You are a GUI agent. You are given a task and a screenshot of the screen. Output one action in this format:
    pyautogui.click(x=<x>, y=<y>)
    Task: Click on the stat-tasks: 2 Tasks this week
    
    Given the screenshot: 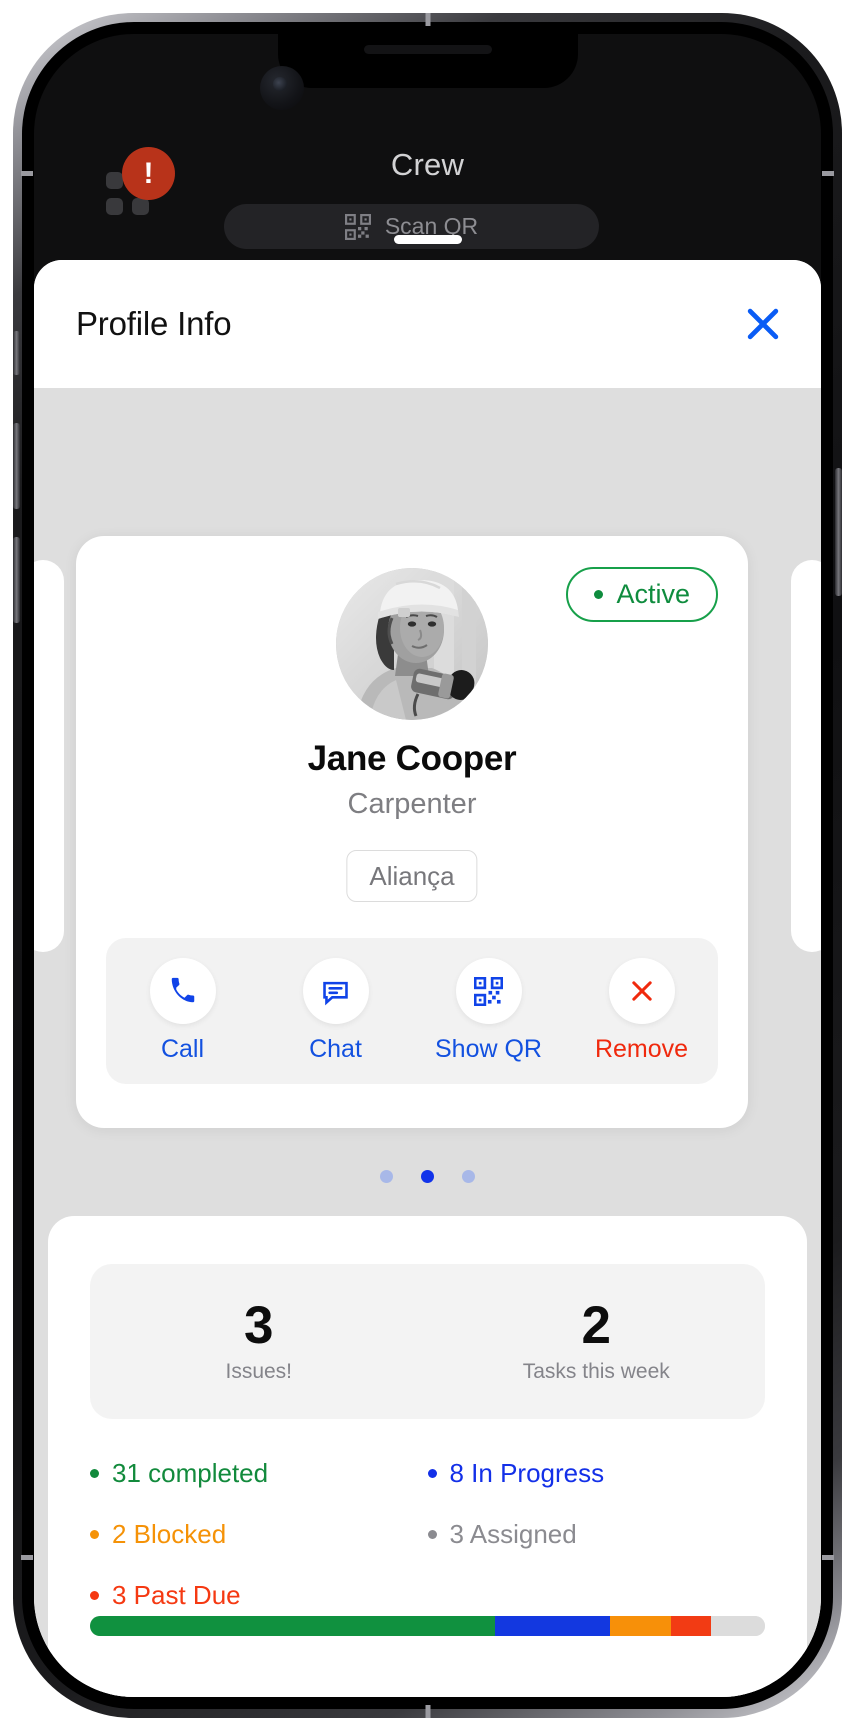 What is the action you would take?
    pyautogui.click(x=597, y=1341)
    